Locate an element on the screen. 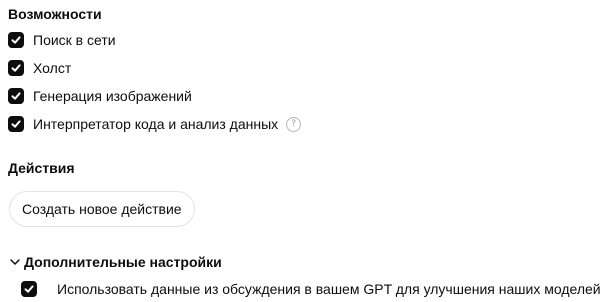 The height and width of the screenshot is (302, 601). capability-code-interpreter: Интерпретатор кода и анализ данных ? is located at coordinates (155, 124).